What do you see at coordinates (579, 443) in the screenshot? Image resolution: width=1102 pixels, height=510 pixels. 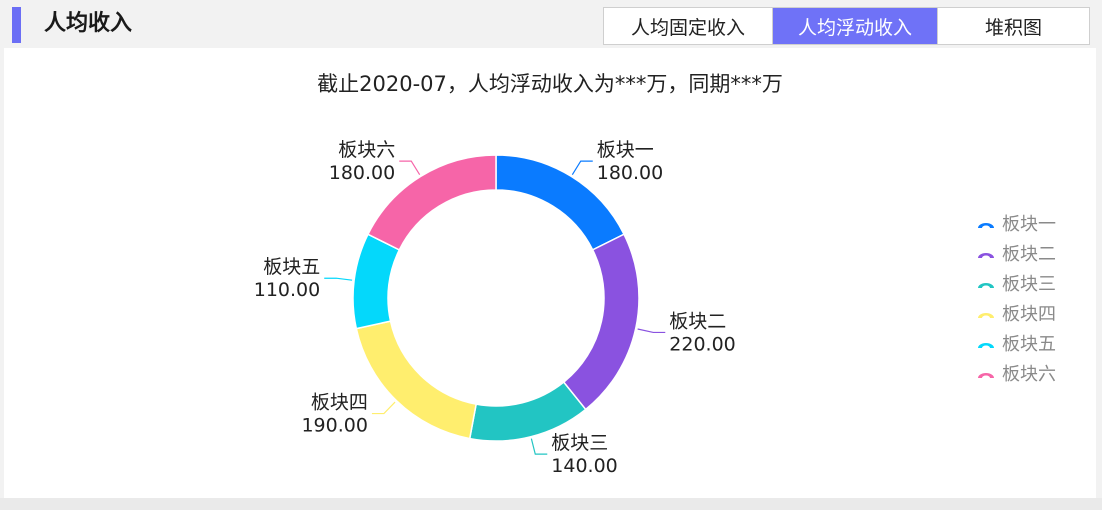 I see `slice-label-name: 板块三` at bounding box center [579, 443].